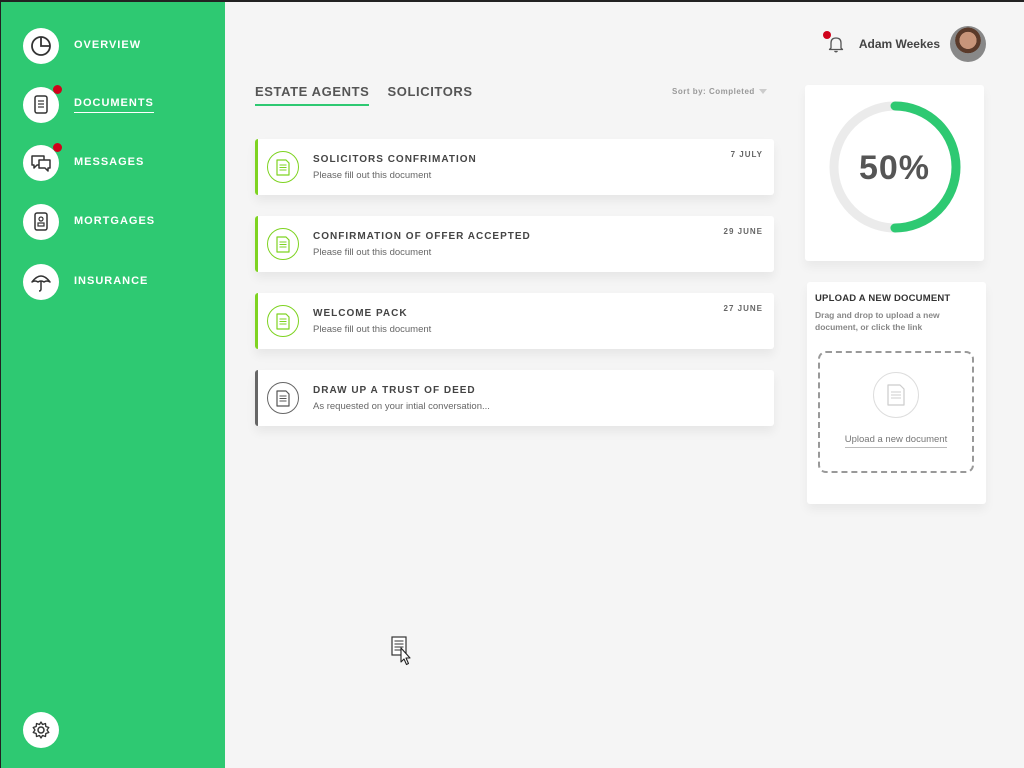 The image size is (1024, 768). I want to click on sidebar-item-overview: OVERVIEW, so click(82, 46).